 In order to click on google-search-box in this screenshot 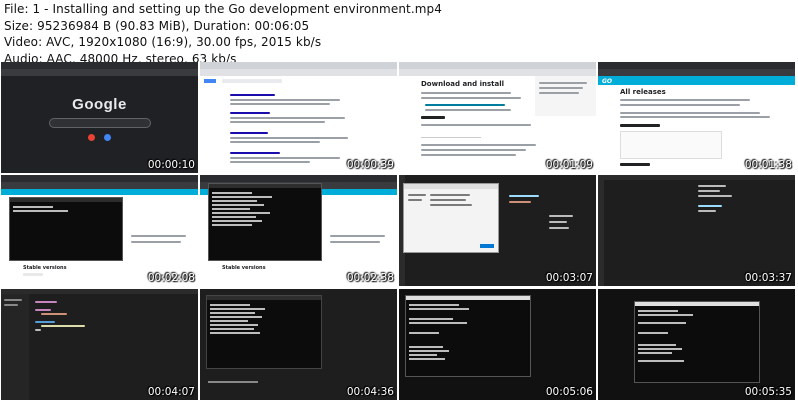, I will do `click(100, 123)`.